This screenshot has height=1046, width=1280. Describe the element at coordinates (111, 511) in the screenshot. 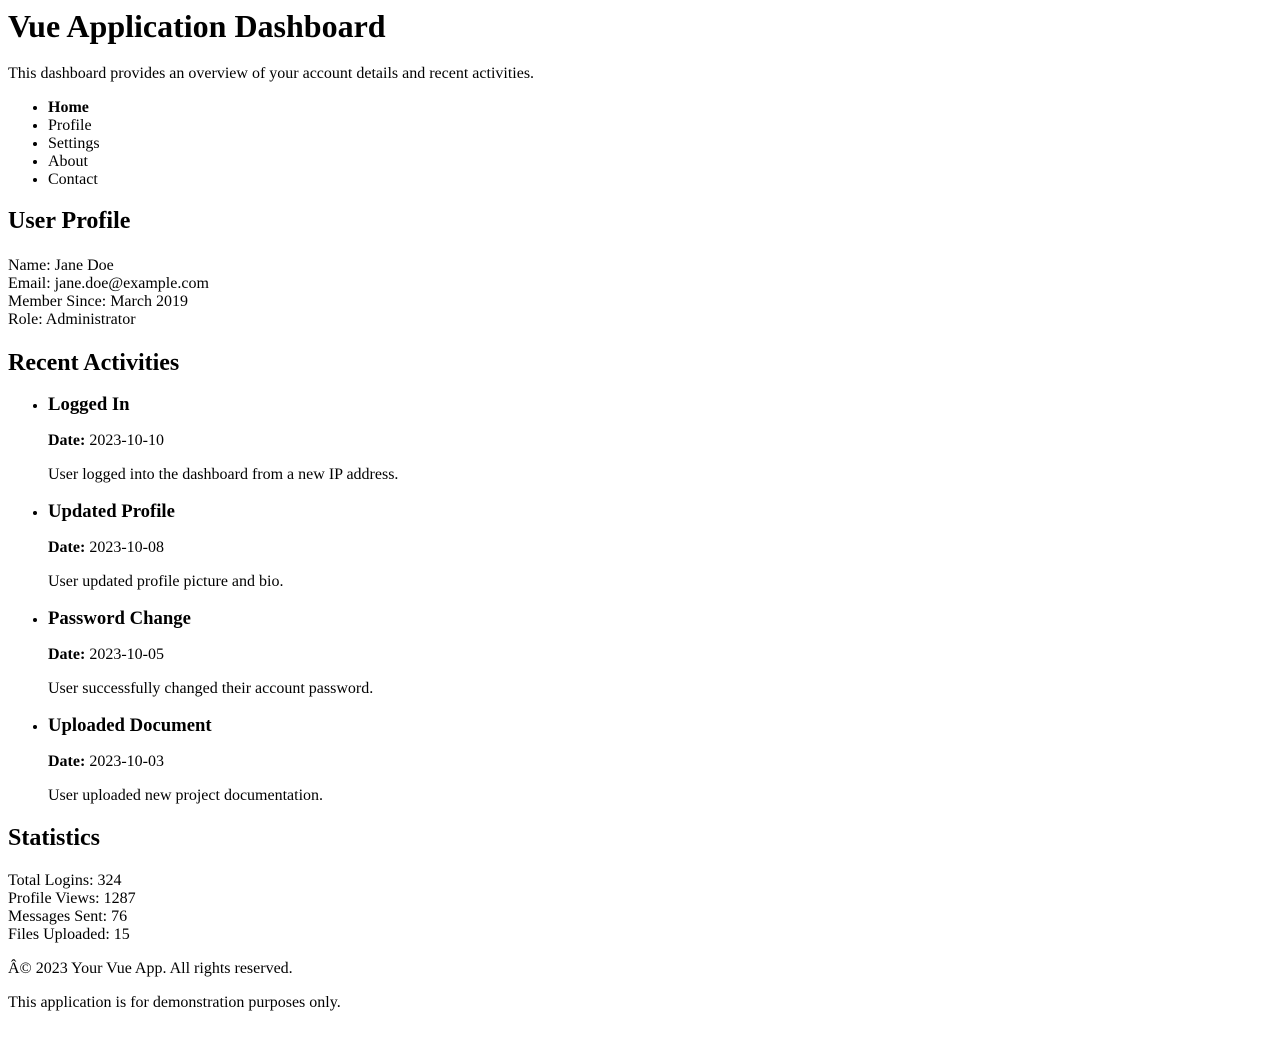

I see `activity-title: Updated Profile` at that location.